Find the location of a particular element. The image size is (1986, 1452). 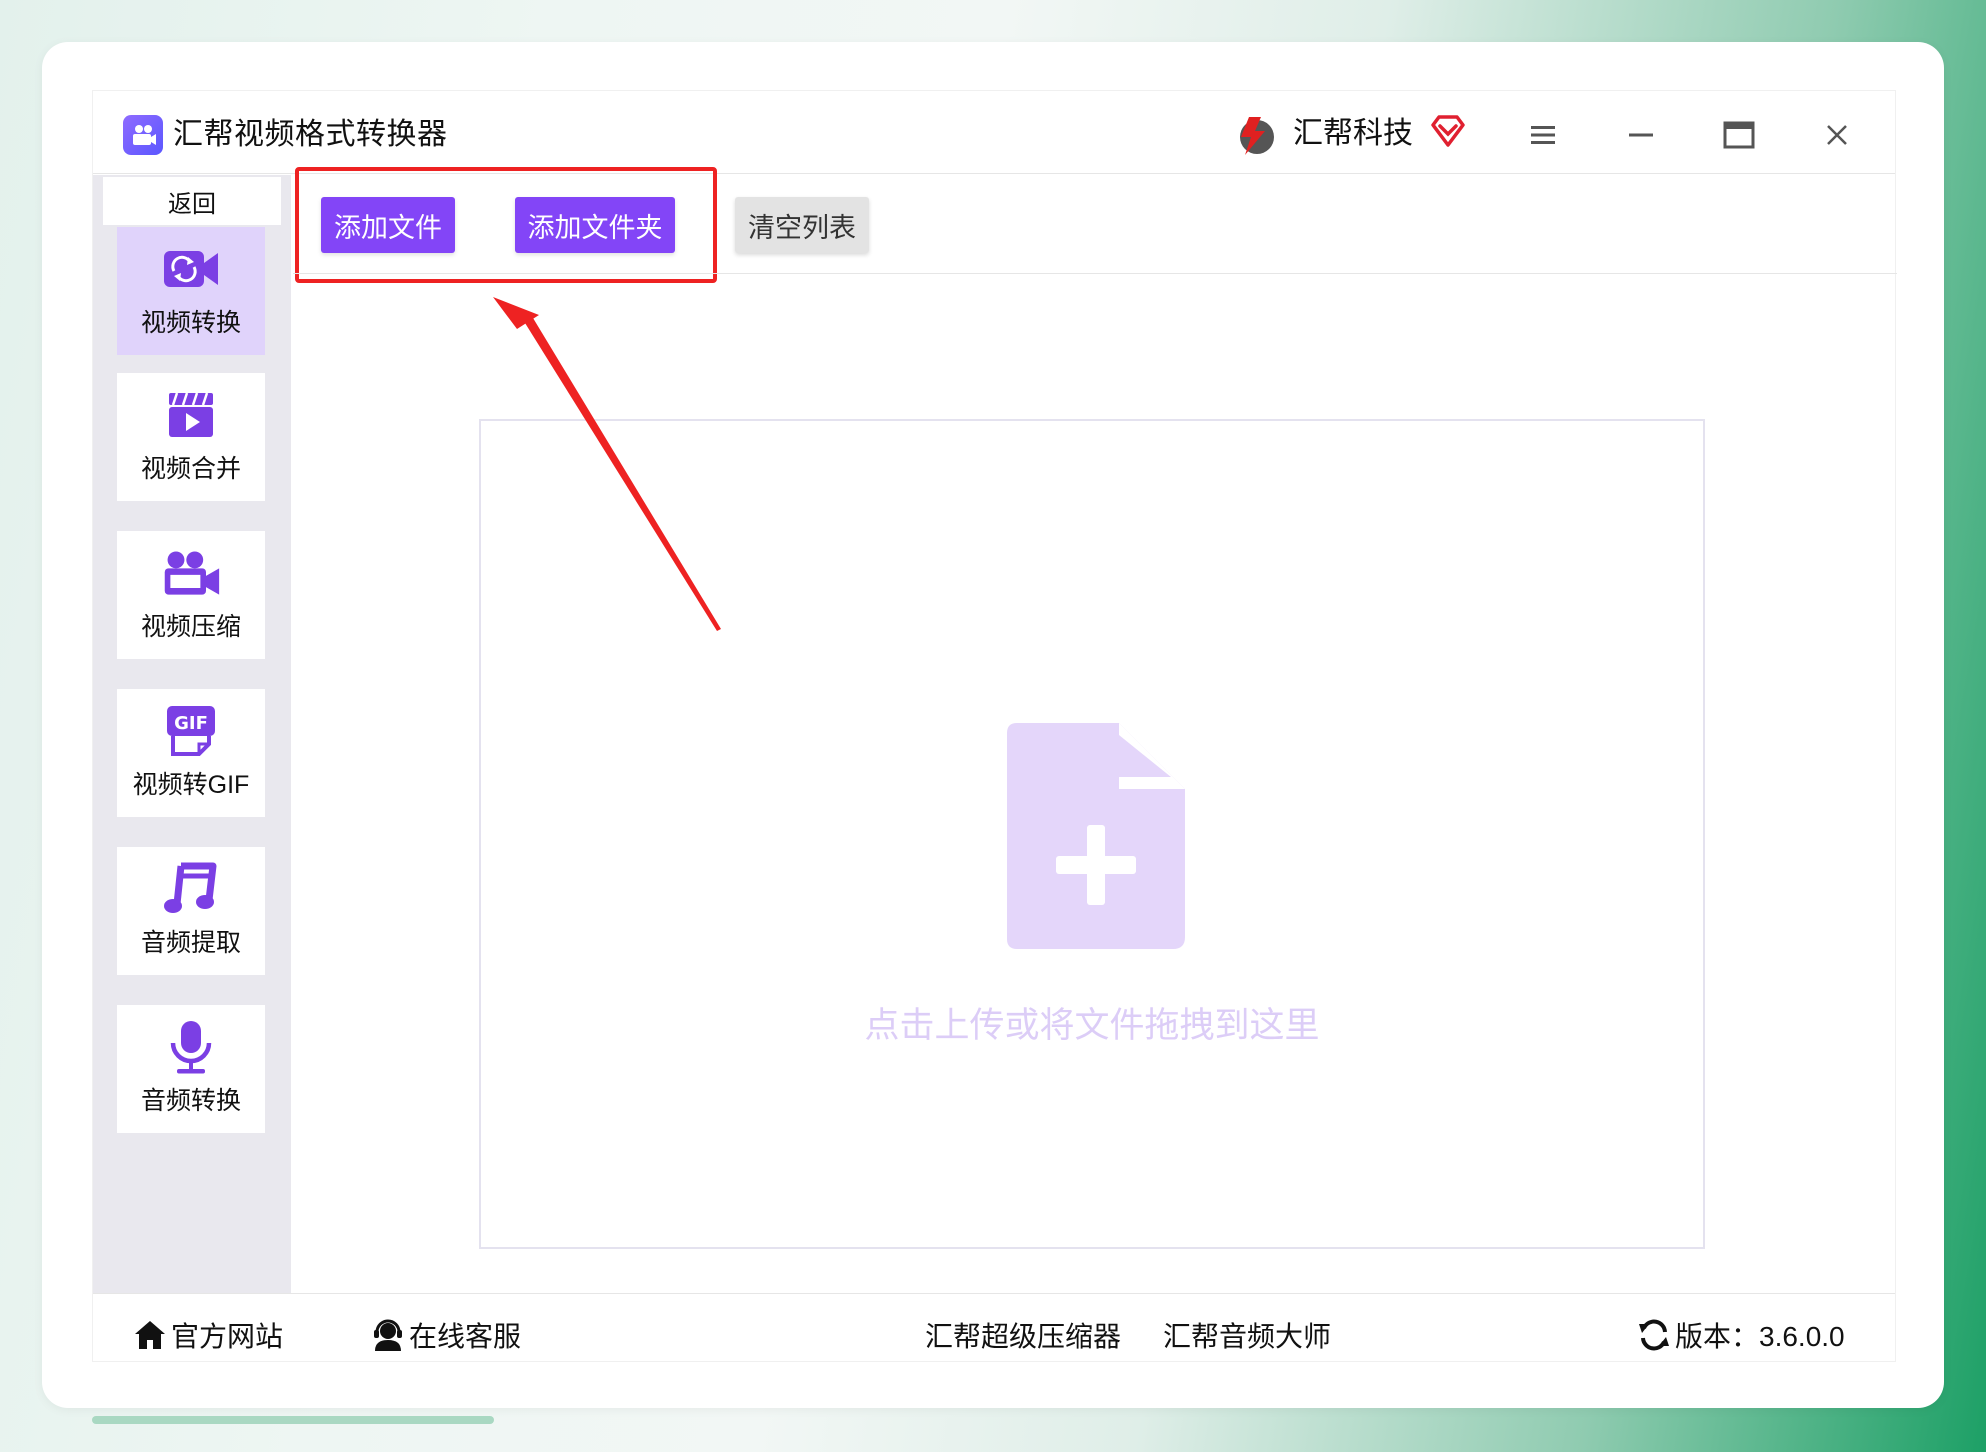

scroll-indicator is located at coordinates (293, 1420).